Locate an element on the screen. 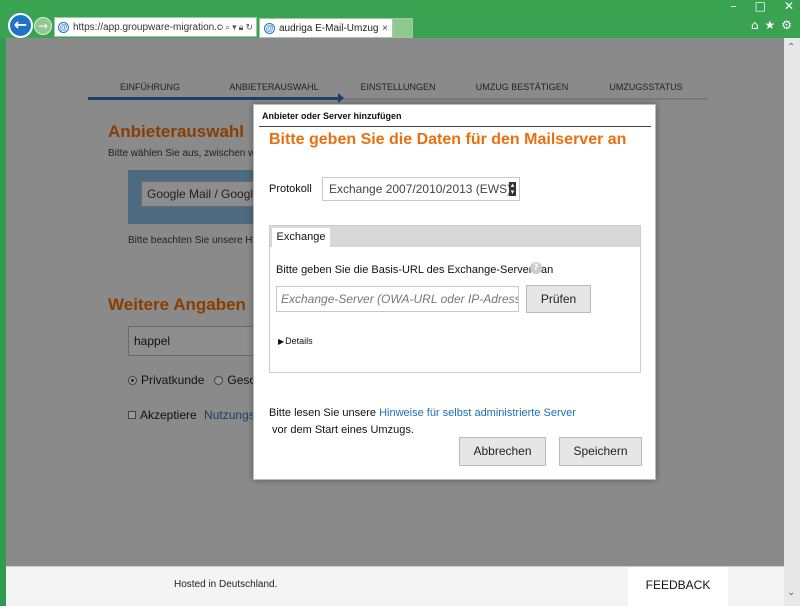 The image size is (800, 606). browser-tab: @ audriga E-Mail-Umzug × is located at coordinates (326, 28).